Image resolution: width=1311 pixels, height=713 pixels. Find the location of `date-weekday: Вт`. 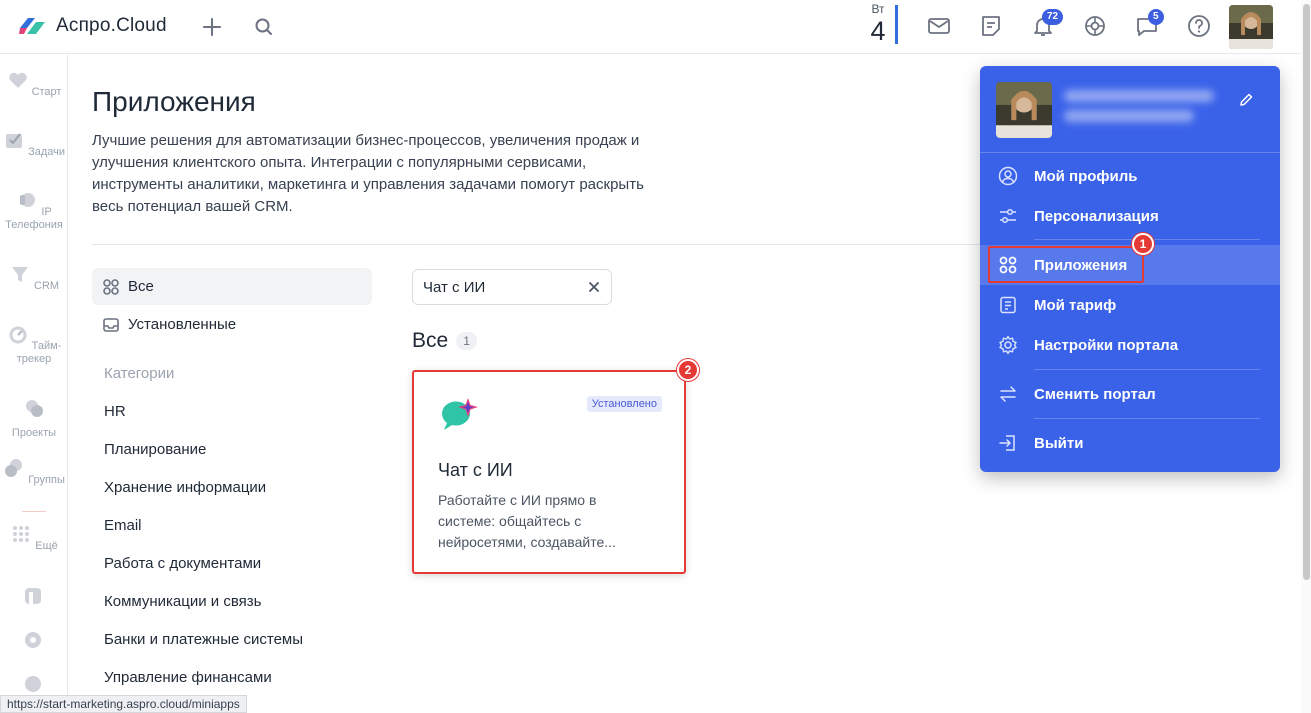

date-weekday: Вт is located at coordinates (878, 9).